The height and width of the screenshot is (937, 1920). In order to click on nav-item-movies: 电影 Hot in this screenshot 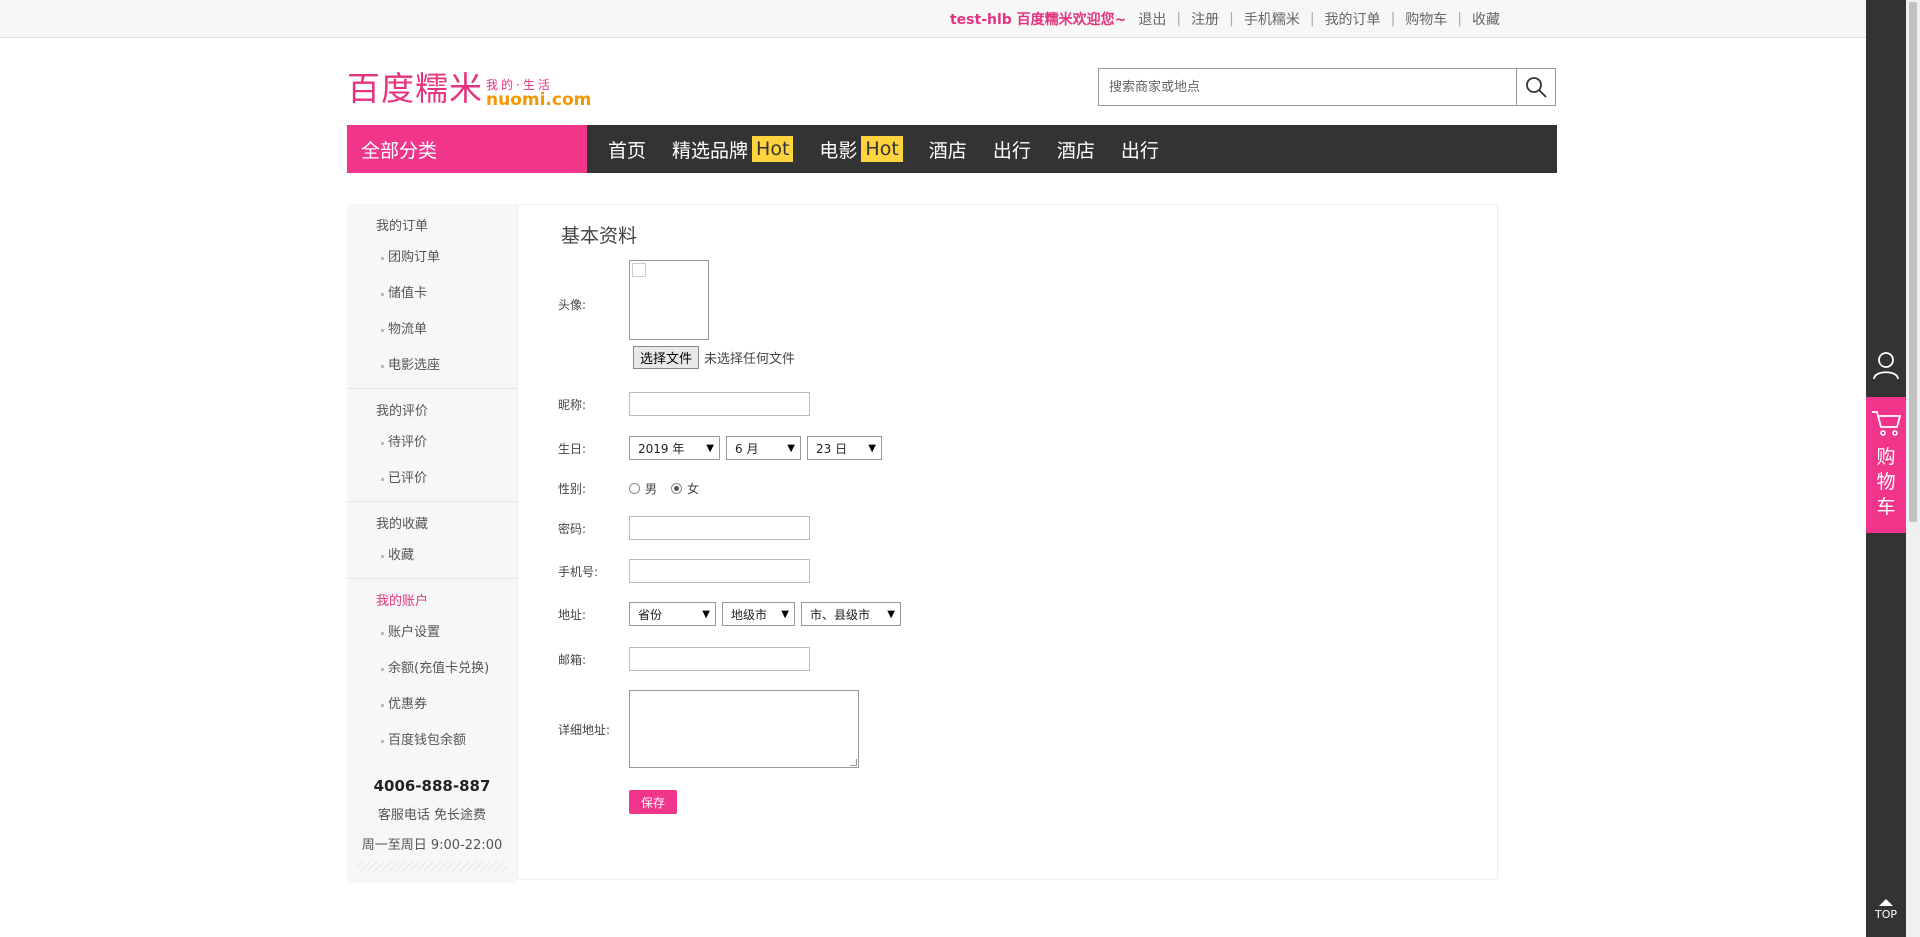, I will do `click(861, 149)`.